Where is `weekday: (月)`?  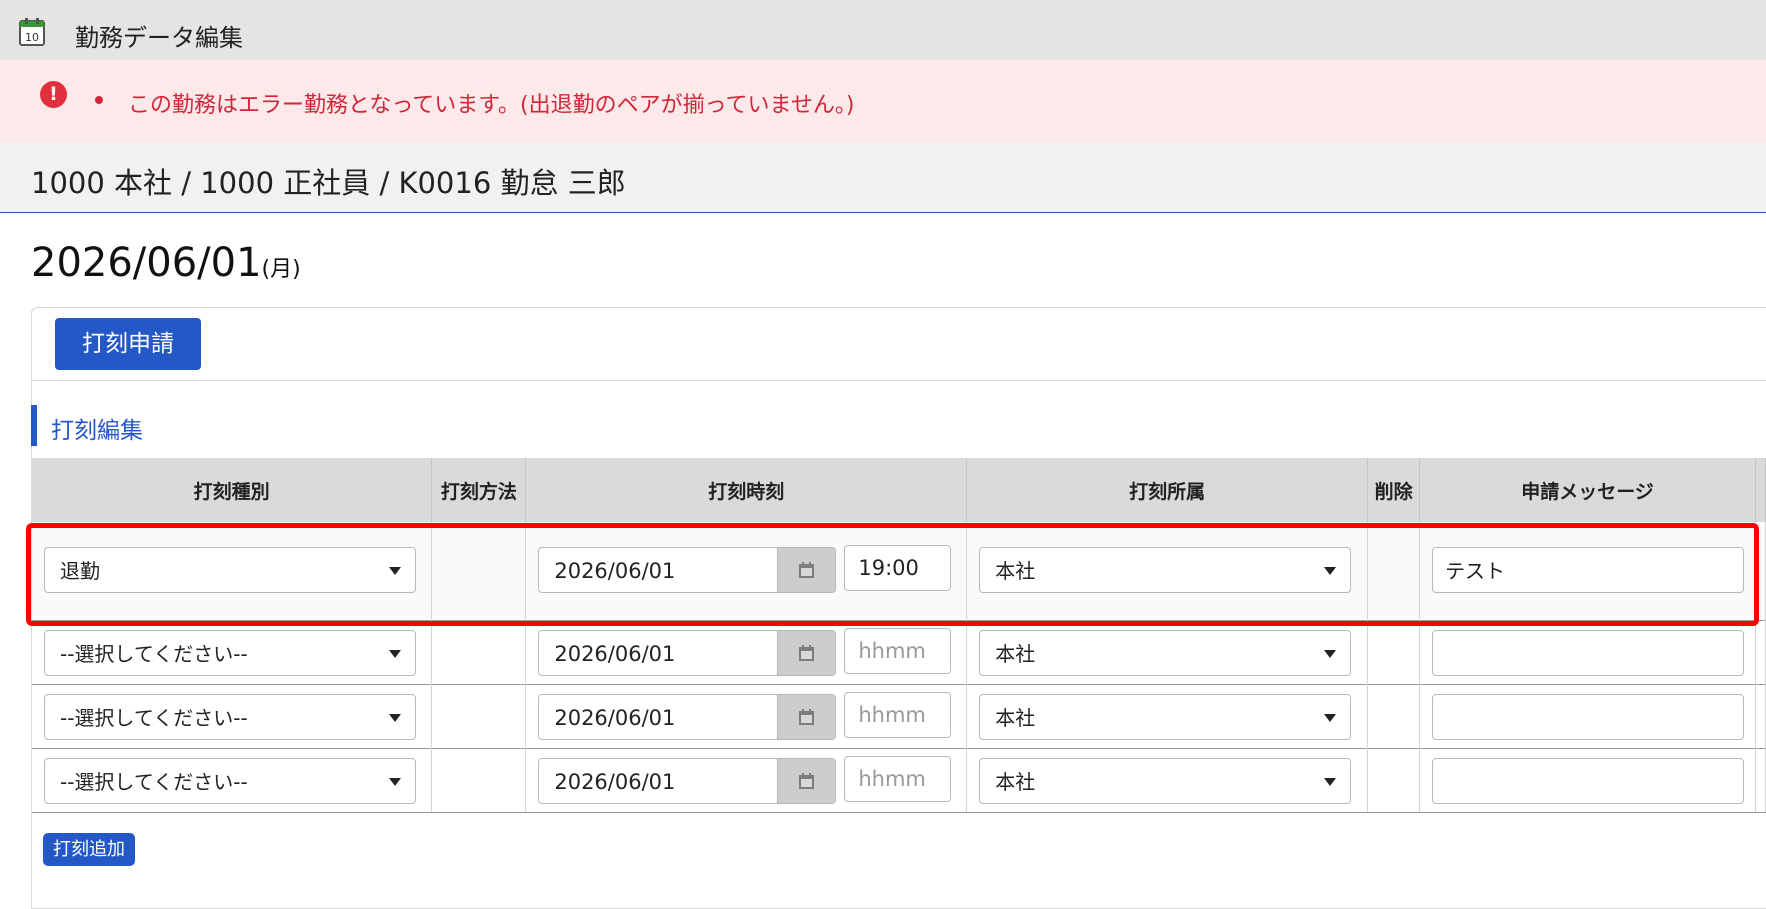 weekday: (月) is located at coordinates (281, 269).